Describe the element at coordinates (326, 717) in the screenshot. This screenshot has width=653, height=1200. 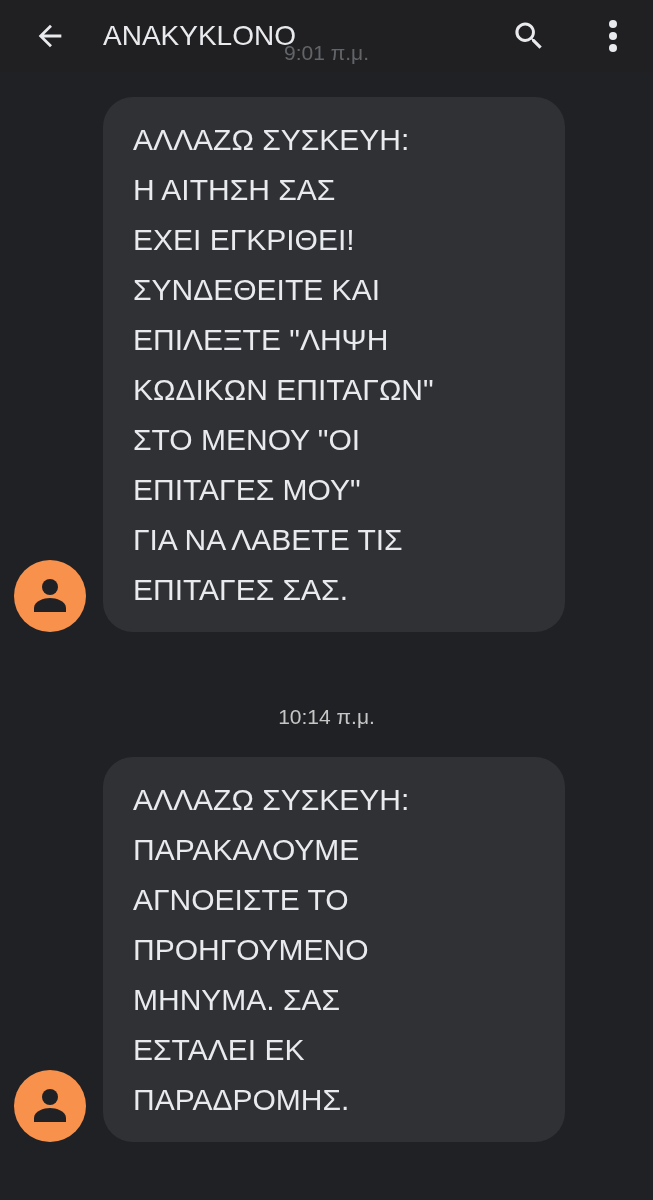
I see `message-time: 10:14 π.μ.` at that location.